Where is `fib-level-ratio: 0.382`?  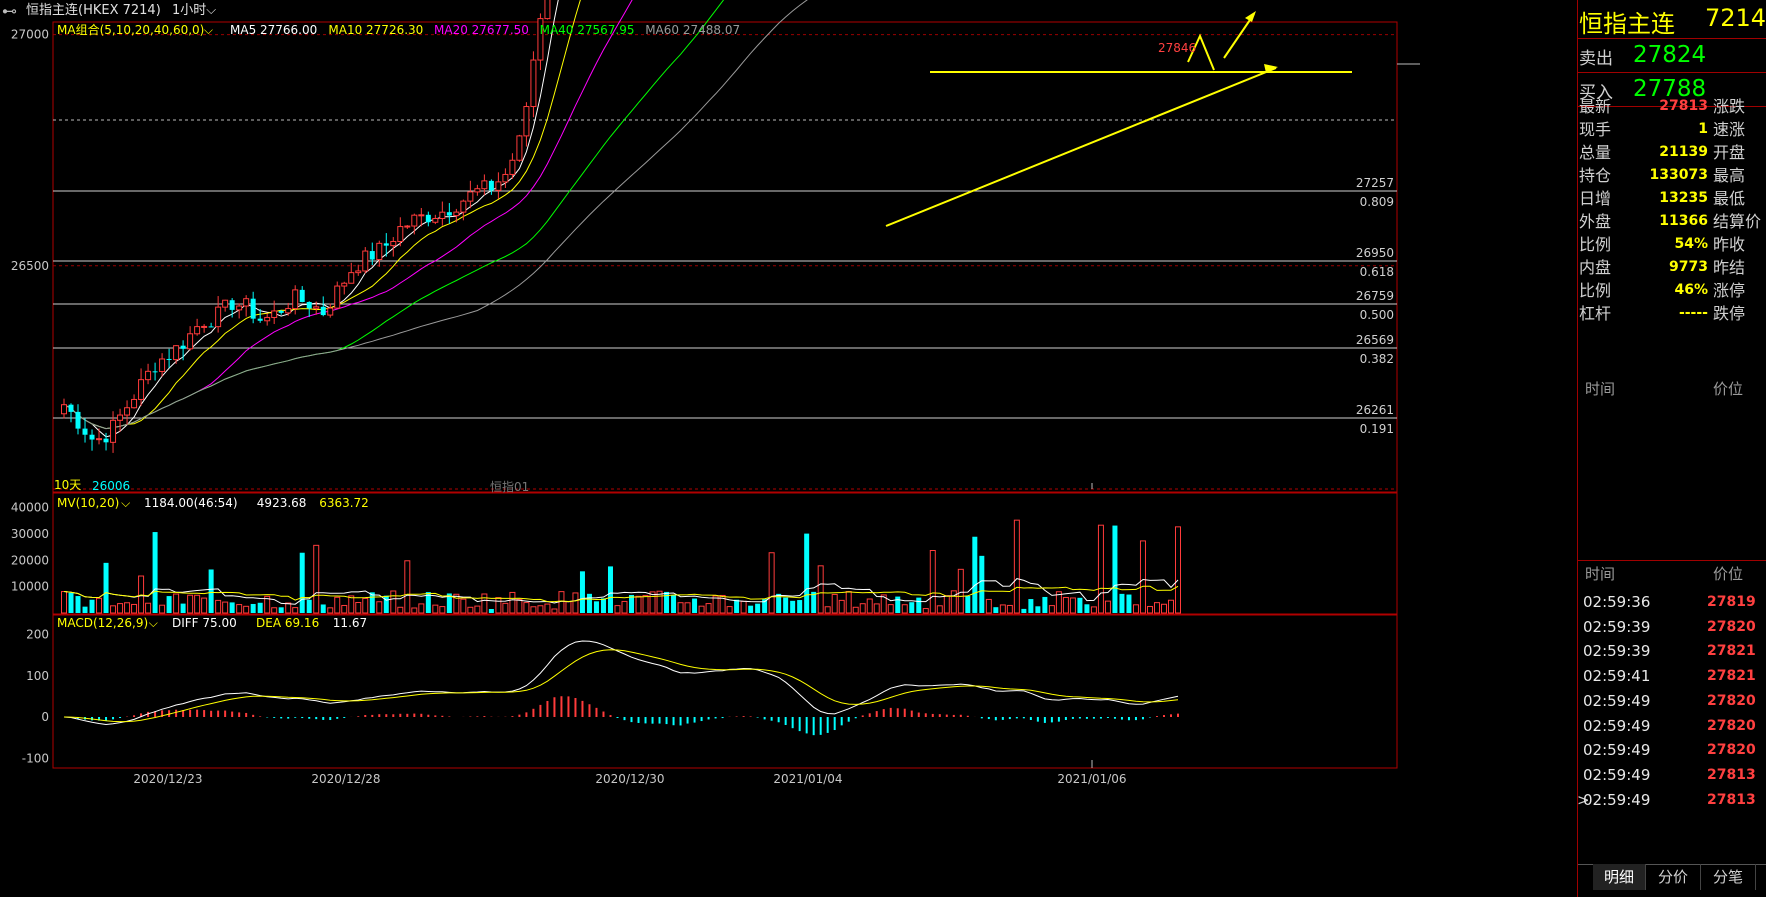 fib-level-ratio: 0.382 is located at coordinates (1377, 359).